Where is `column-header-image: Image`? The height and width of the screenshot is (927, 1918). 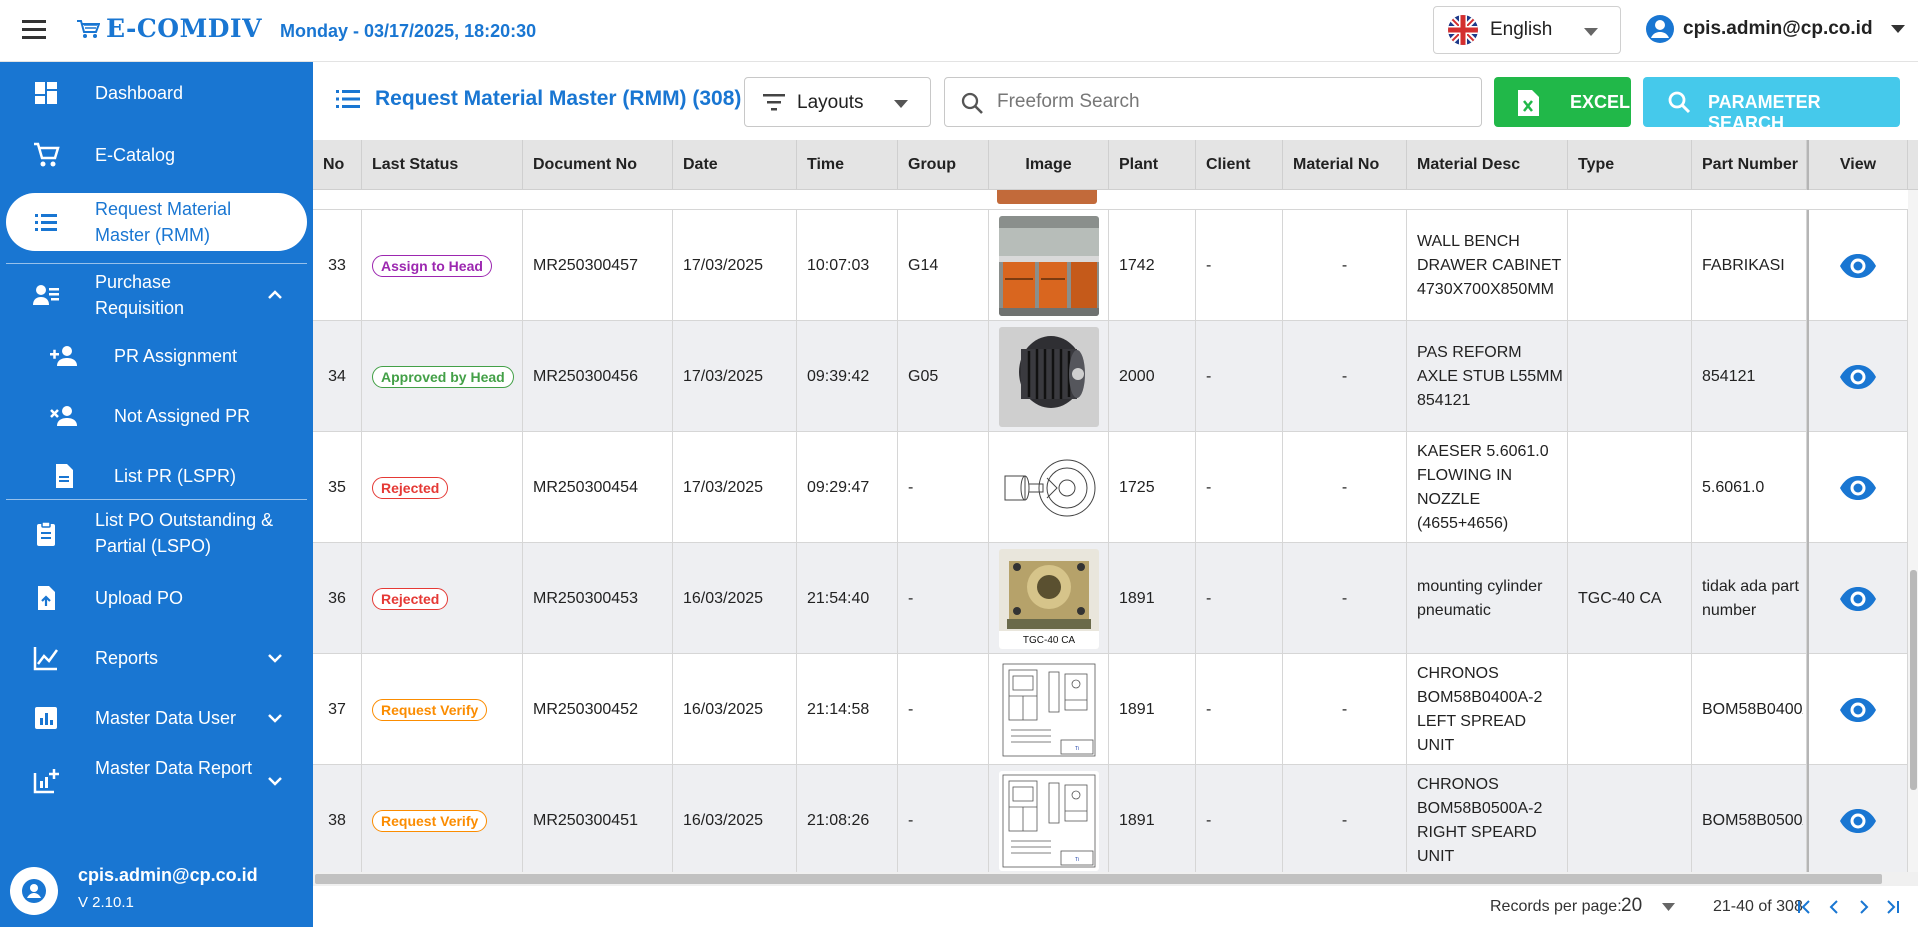
column-header-image: Image is located at coordinates (1049, 165).